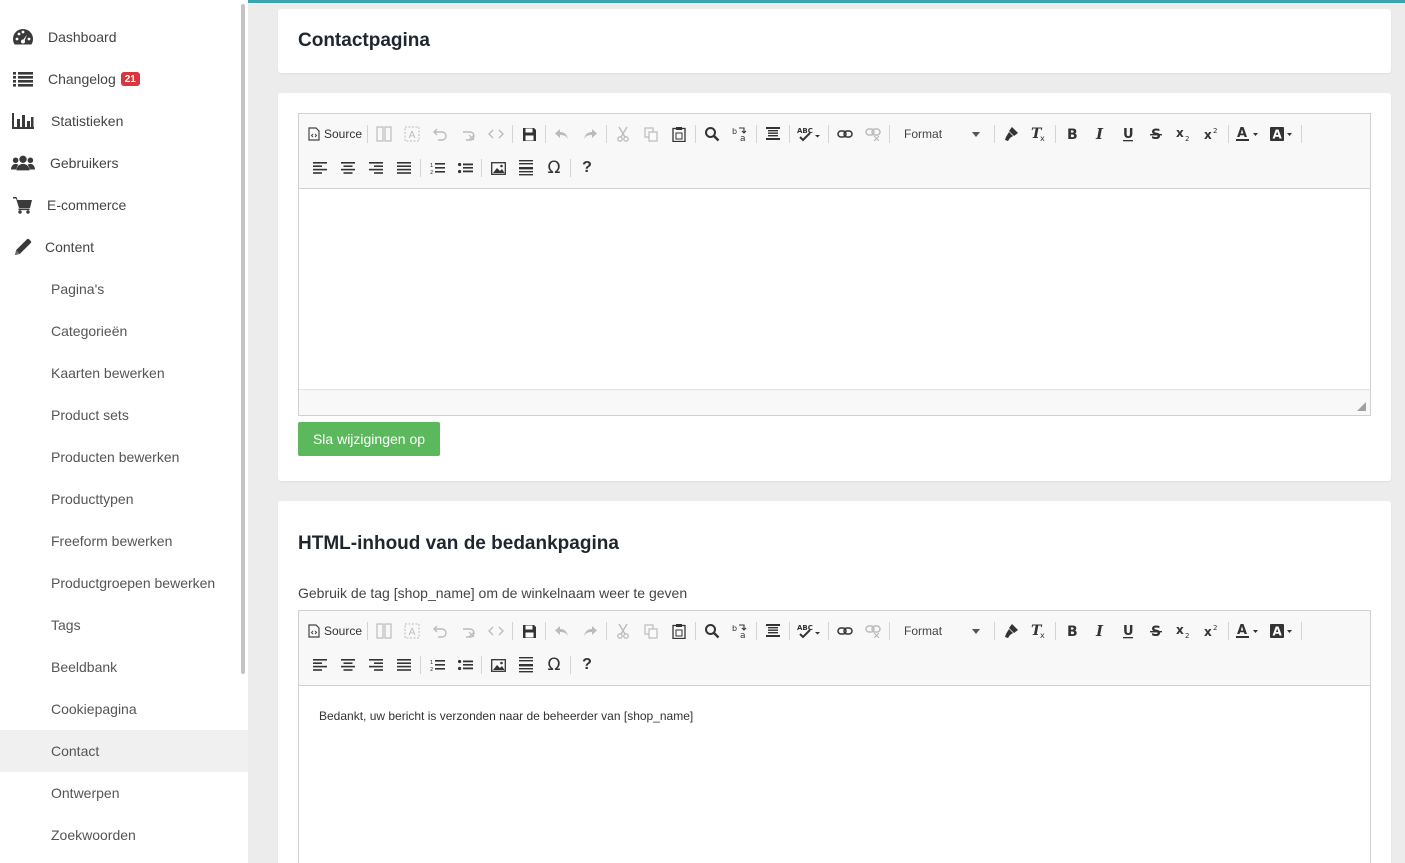 This screenshot has width=1405, height=863. What do you see at coordinates (124, 751) in the screenshot?
I see `sidebar-subitem-contact: Contact` at bounding box center [124, 751].